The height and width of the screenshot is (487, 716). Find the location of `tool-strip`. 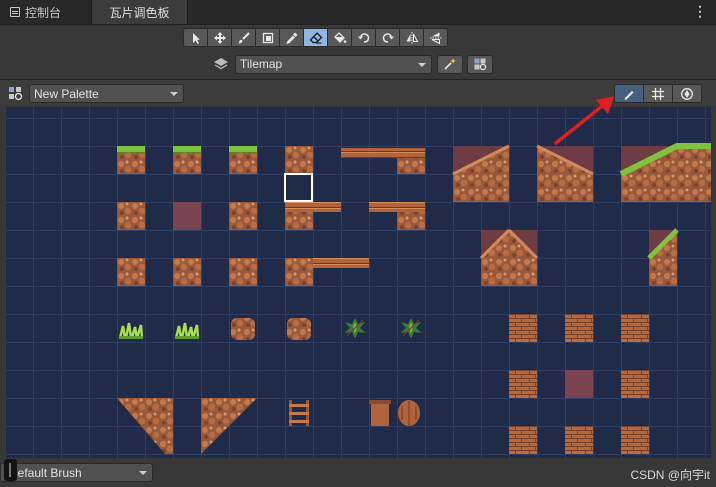

tool-strip is located at coordinates (315, 38).